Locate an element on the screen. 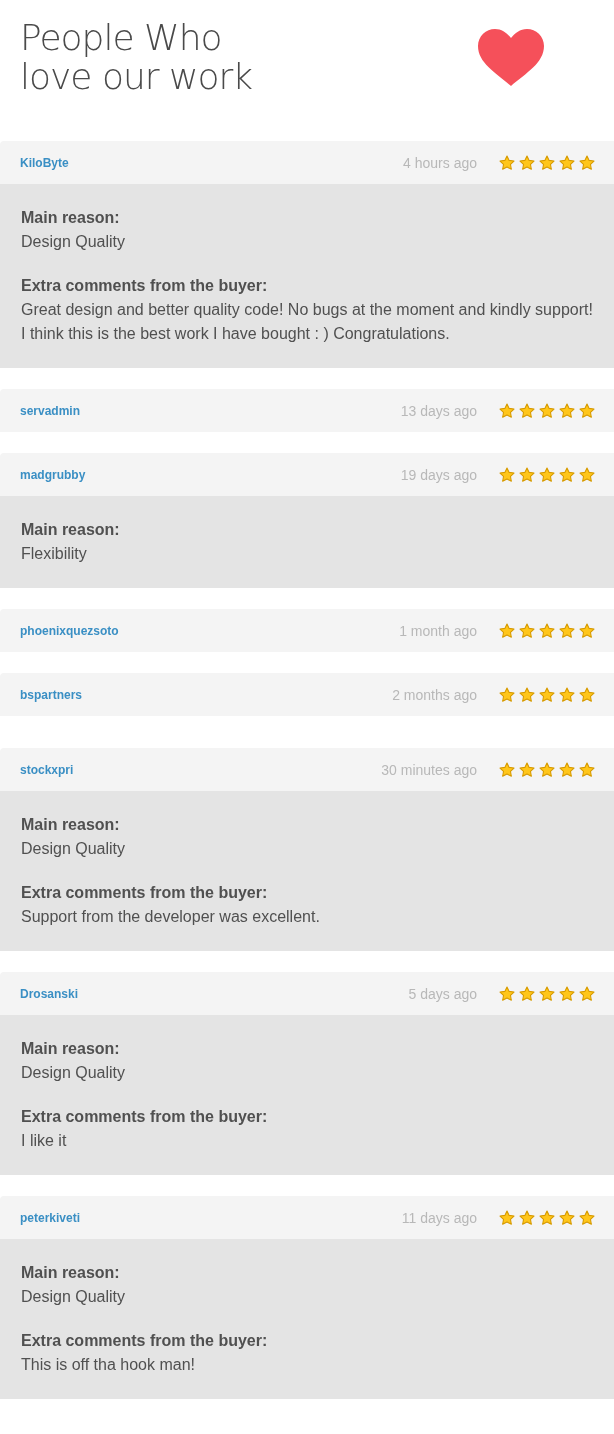  username-link: Drosanski is located at coordinates (214, 993).